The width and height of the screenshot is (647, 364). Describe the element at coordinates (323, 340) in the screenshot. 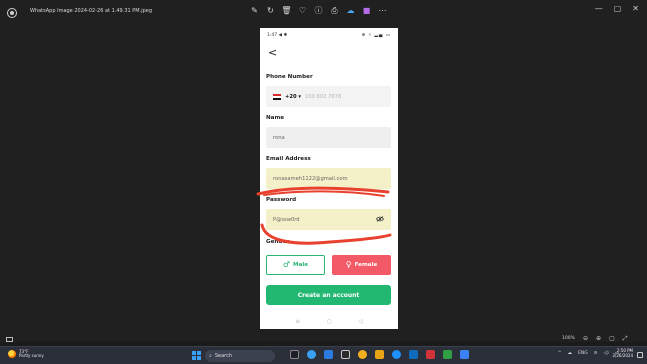

I see `viewer-bottom-bar: 100% ⊖ ⊕ ▢ ⤢` at that location.